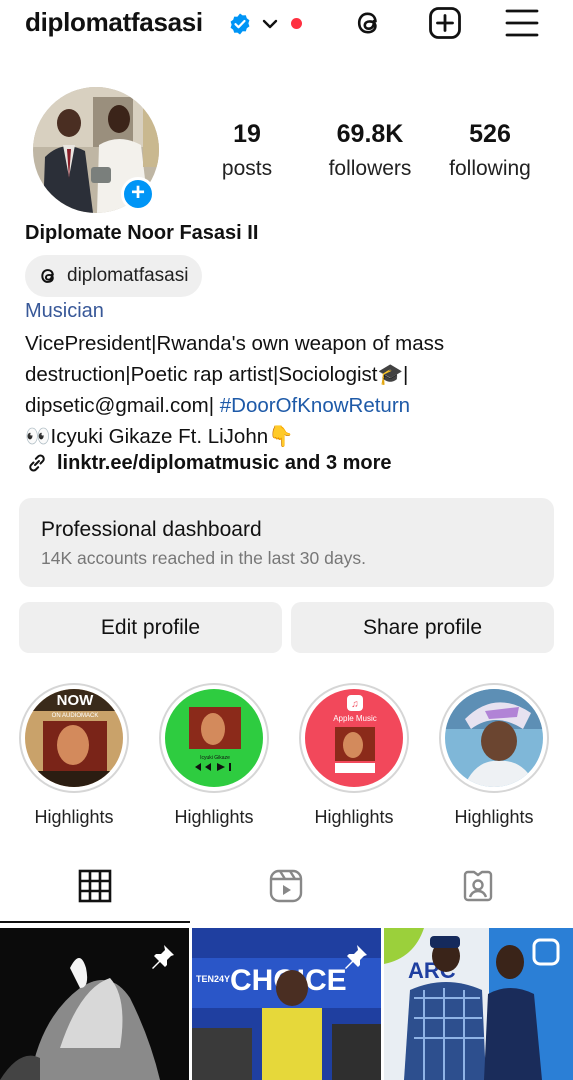  Describe the element at coordinates (76, 700) in the screenshot. I see `highlight-cover-title: NOW` at that location.